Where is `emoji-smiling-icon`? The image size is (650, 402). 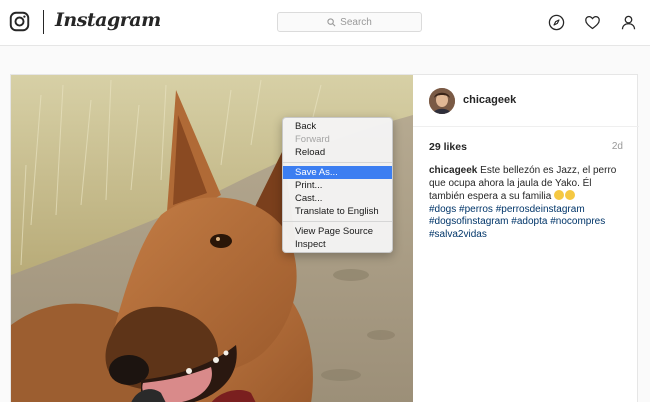 emoji-smiling-icon is located at coordinates (559, 195).